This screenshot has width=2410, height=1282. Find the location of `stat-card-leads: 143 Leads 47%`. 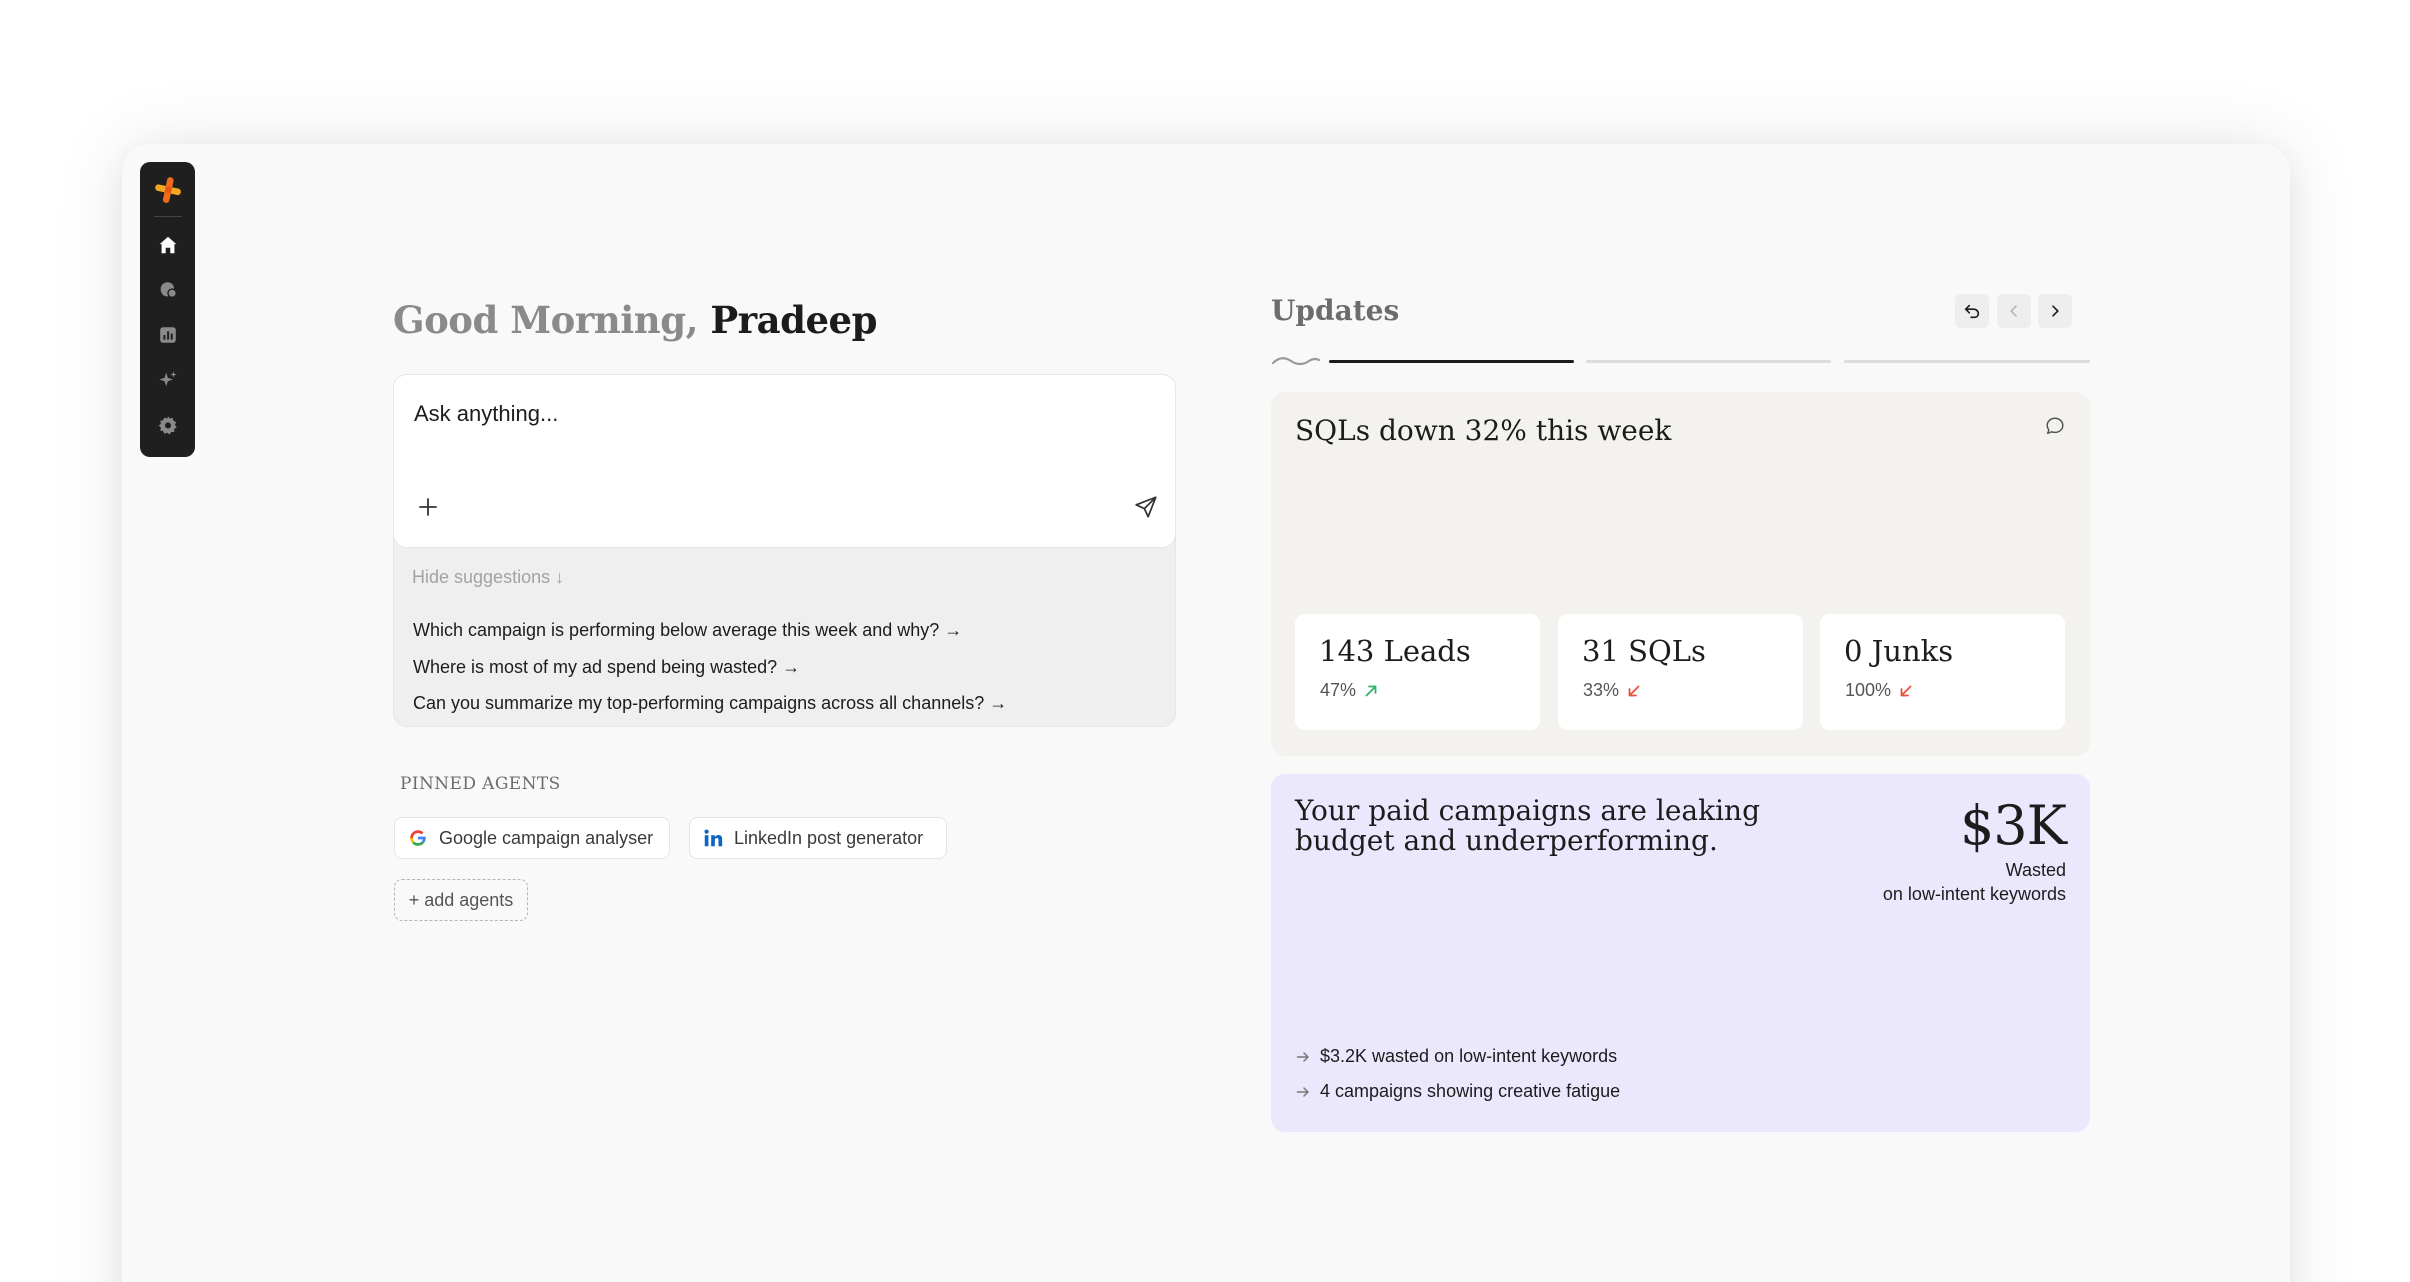

stat-card-leads: 143 Leads 47% is located at coordinates (1417, 672).